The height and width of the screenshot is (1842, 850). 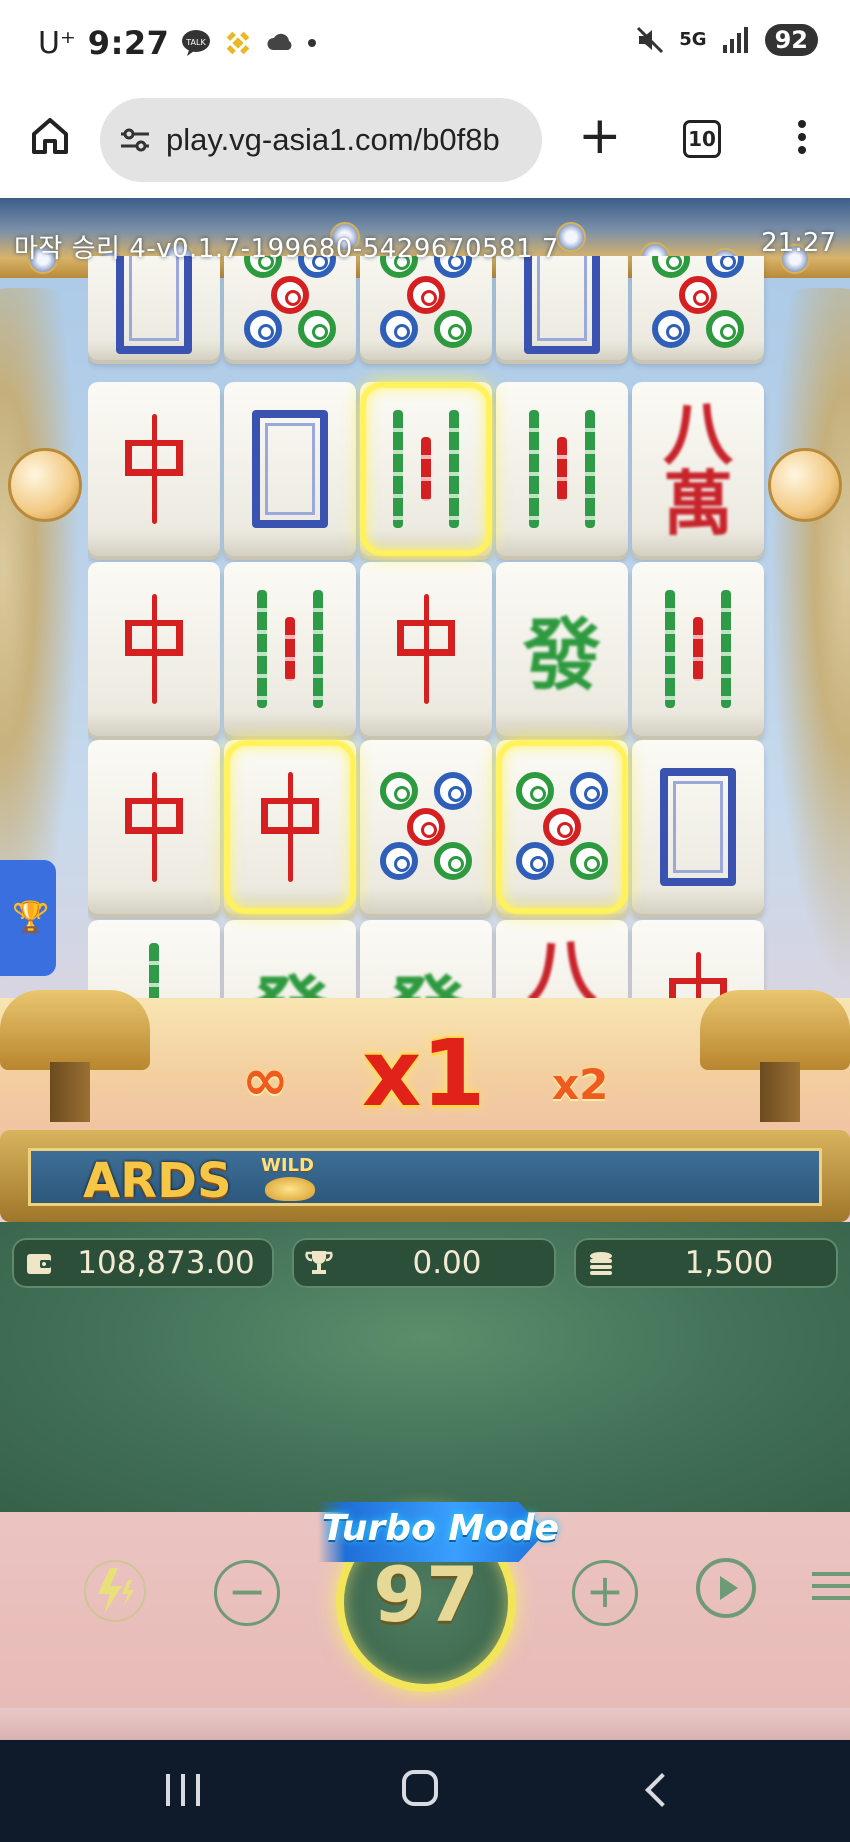 What do you see at coordinates (75, 1047) in the screenshot?
I see `eave-left-decoration` at bounding box center [75, 1047].